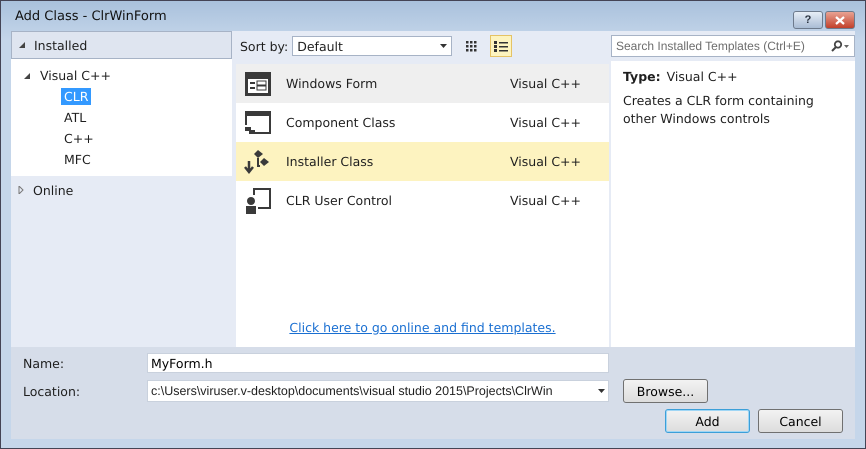  What do you see at coordinates (332, 83) in the screenshot?
I see `template-name: Windows Form` at bounding box center [332, 83].